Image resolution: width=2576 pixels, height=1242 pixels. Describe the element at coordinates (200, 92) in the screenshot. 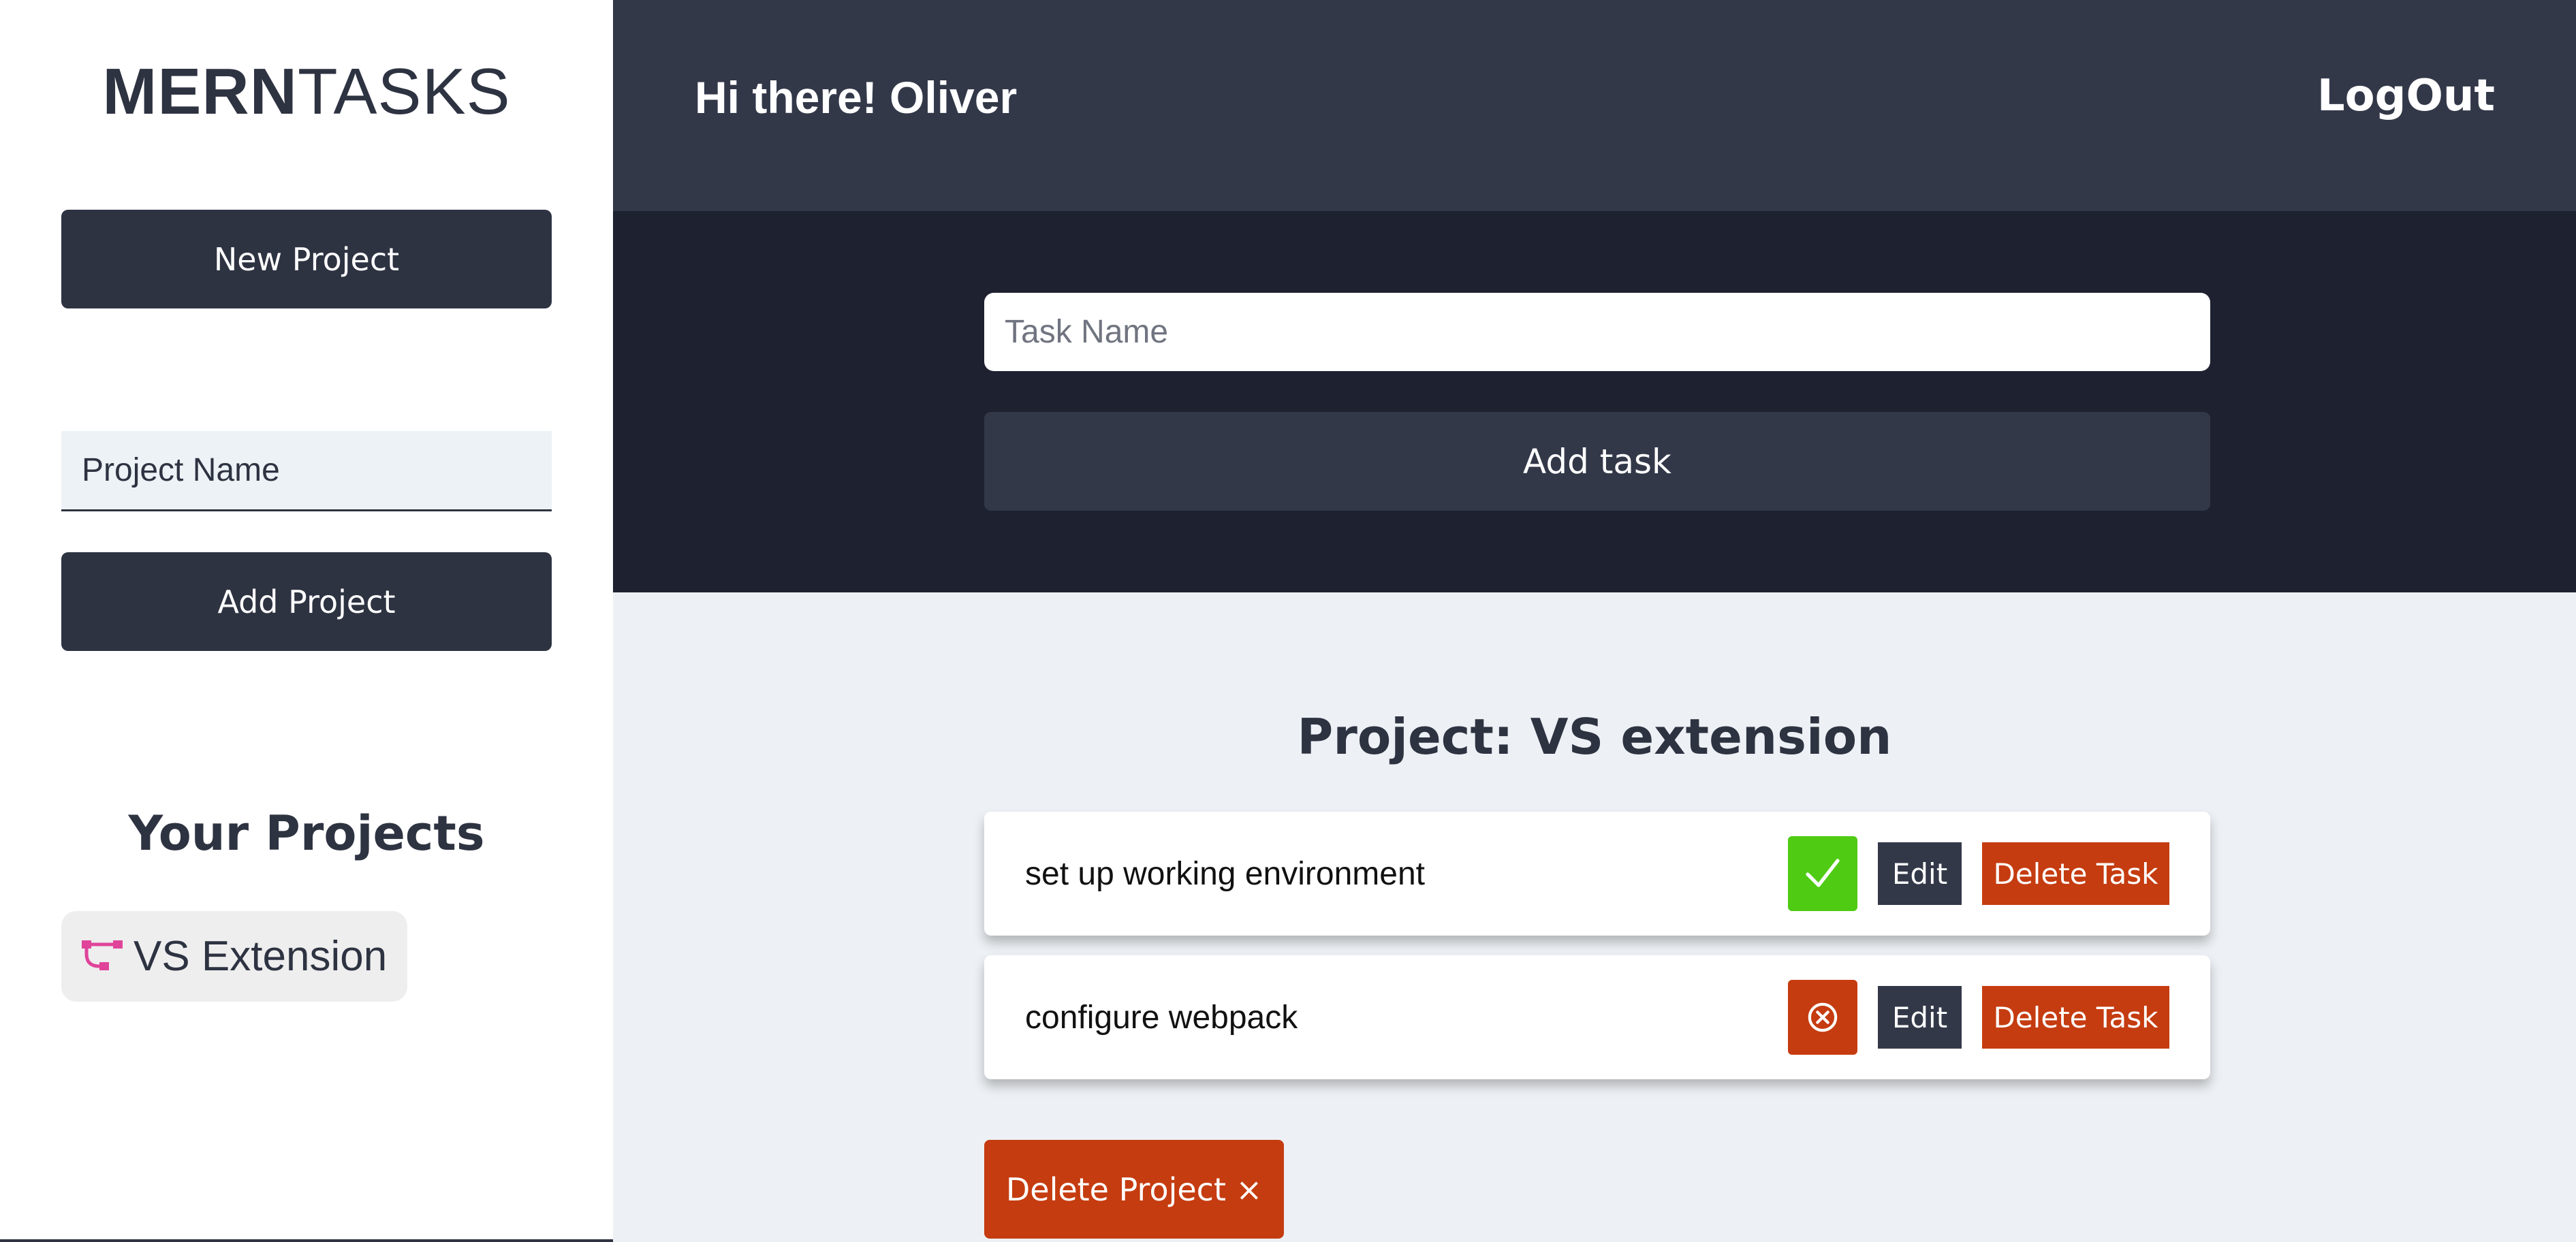

I see `logo-bold-text: MERN` at that location.